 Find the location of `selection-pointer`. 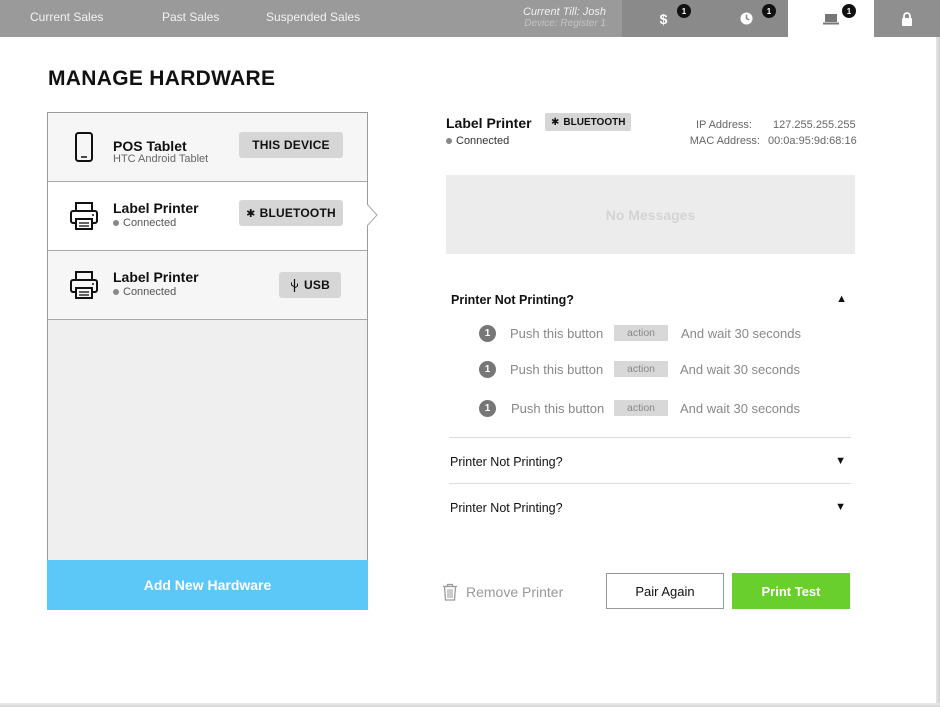

selection-pointer is located at coordinates (372, 215).